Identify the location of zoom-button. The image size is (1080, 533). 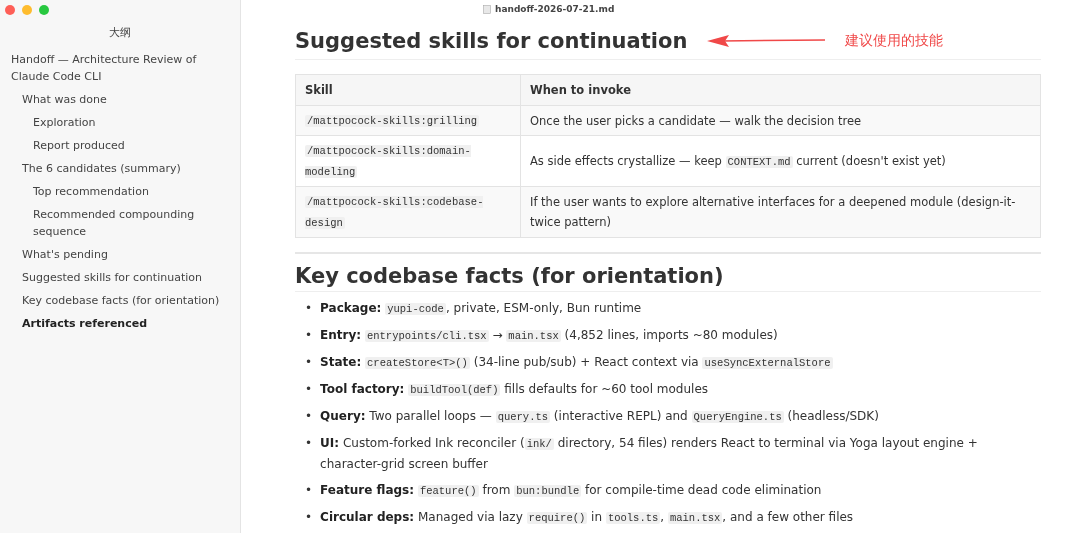
(44, 10).